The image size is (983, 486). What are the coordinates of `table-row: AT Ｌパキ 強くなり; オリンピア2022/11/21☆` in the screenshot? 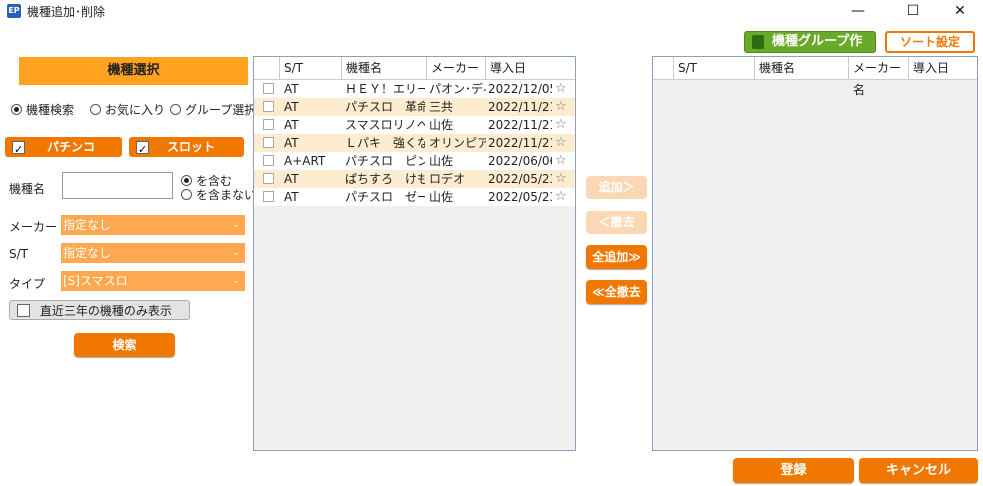 It's located at (414, 143).